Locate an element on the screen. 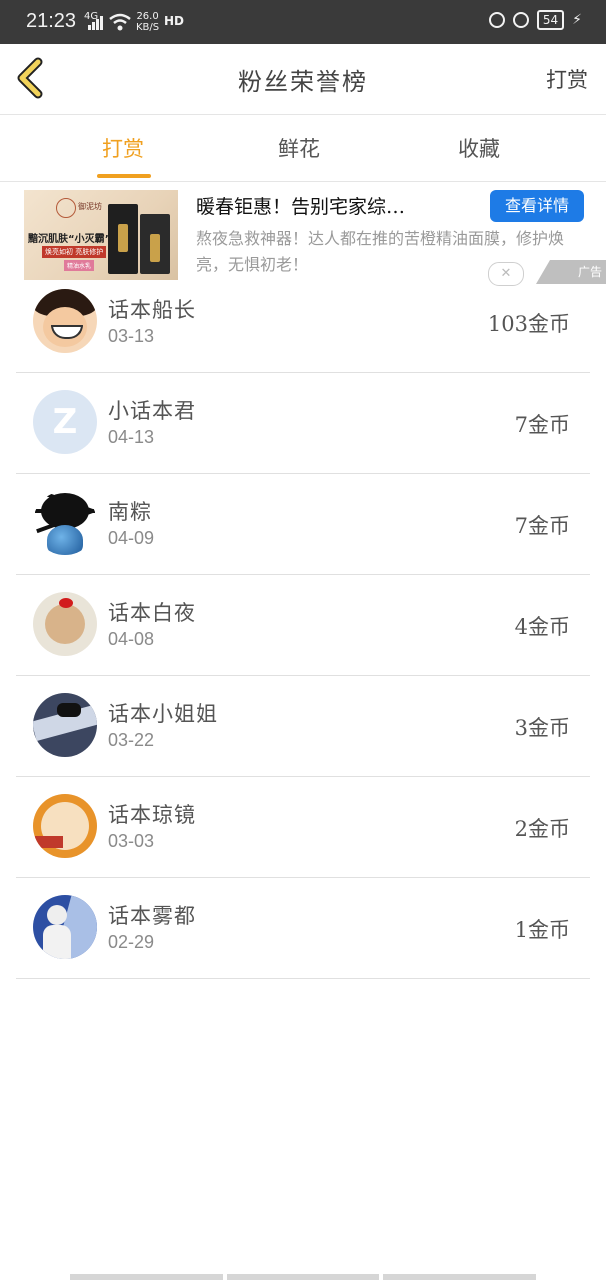 Image resolution: width=606 pixels, height=1280 pixels. ad-image-tag: 精油水乳 is located at coordinates (79, 265).